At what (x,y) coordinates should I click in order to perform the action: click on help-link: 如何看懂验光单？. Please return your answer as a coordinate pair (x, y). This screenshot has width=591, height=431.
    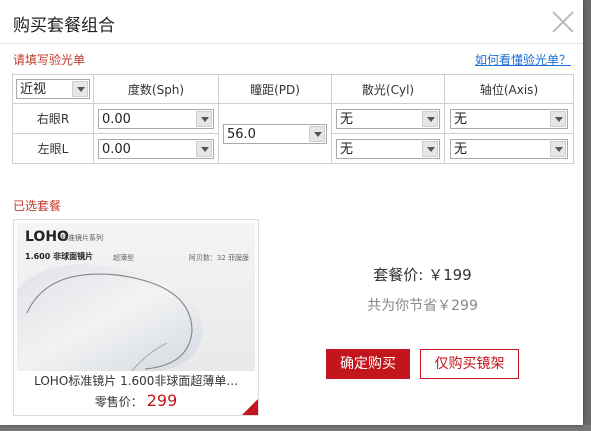
    Looking at the image, I should click on (523, 59).